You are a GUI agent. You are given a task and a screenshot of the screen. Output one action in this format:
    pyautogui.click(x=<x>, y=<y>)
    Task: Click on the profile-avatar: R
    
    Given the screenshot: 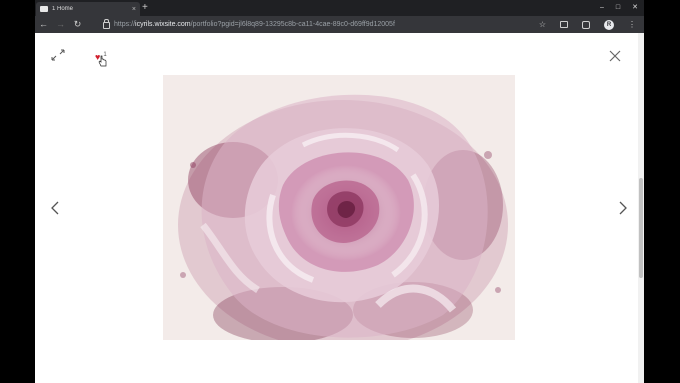 What is the action you would take?
    pyautogui.click(x=609, y=24)
    